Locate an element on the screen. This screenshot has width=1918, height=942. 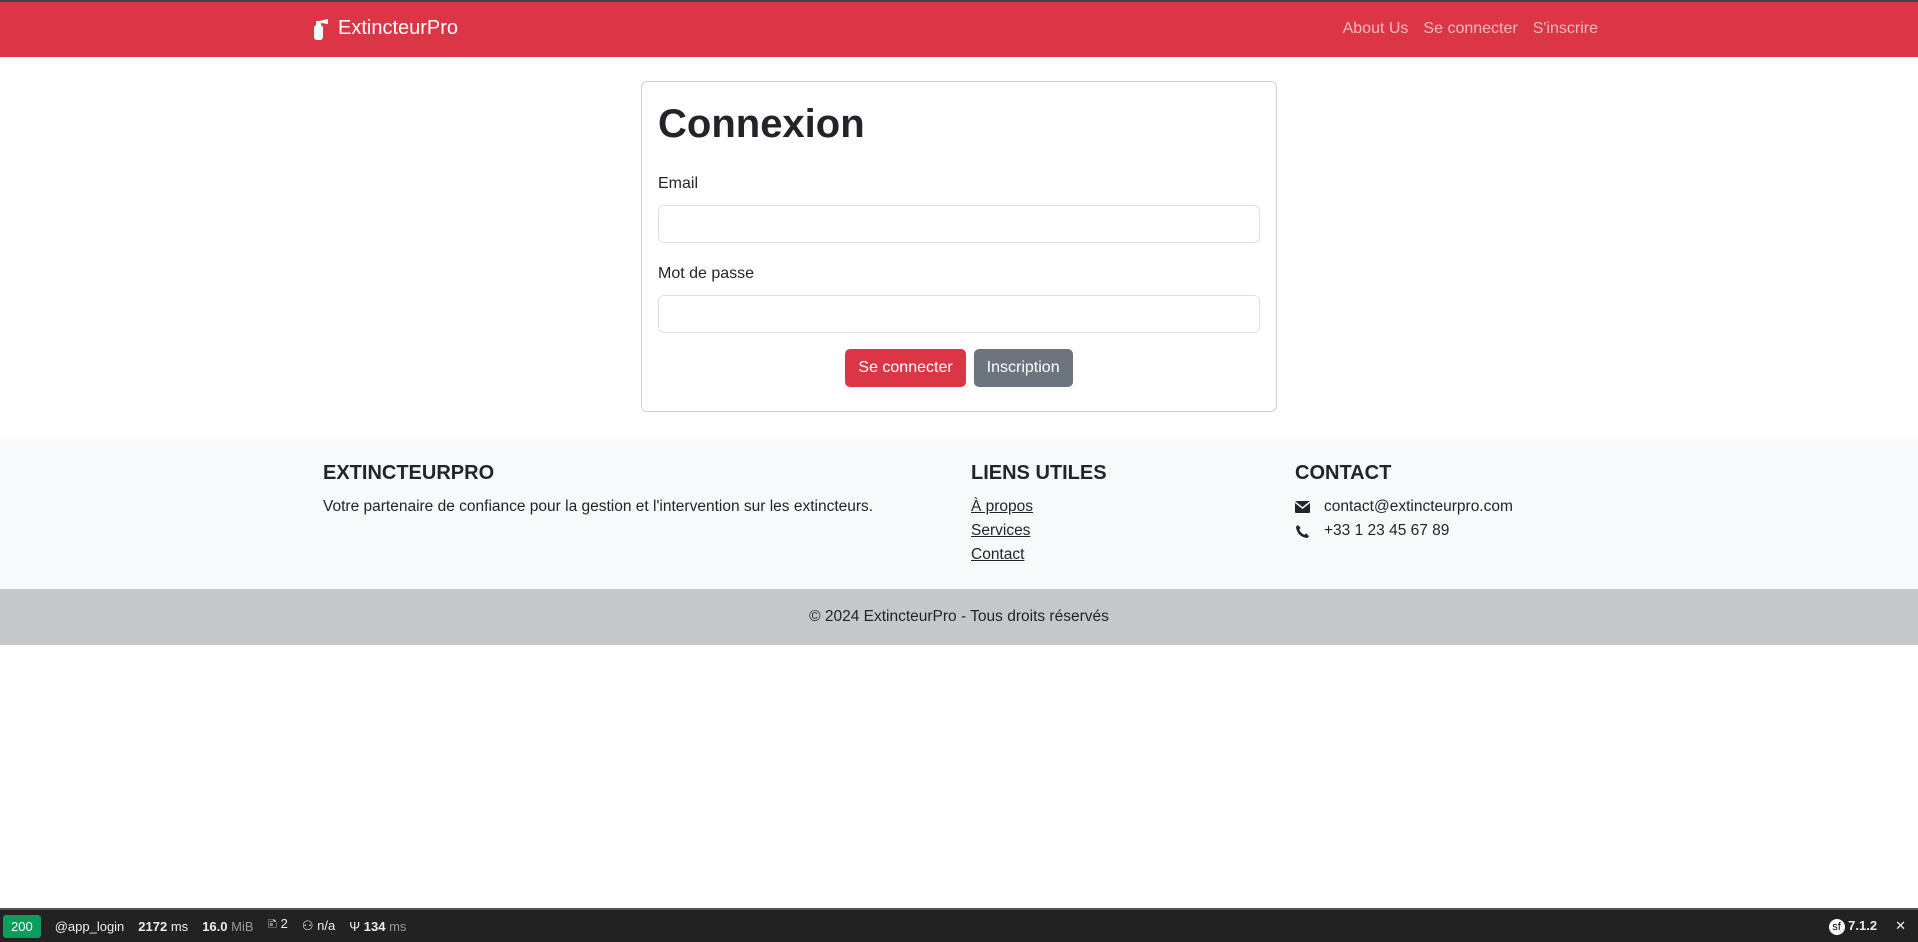
memory-value: 16.0 is located at coordinates (215, 926).